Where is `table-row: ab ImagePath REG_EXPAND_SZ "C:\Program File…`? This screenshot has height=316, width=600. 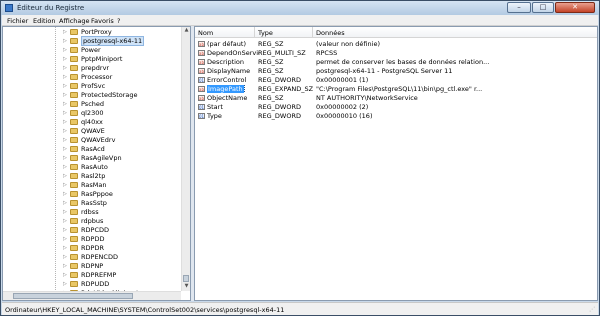
table-row: ab ImagePath REG_EXPAND_SZ "C:\Program File… is located at coordinates (396, 89).